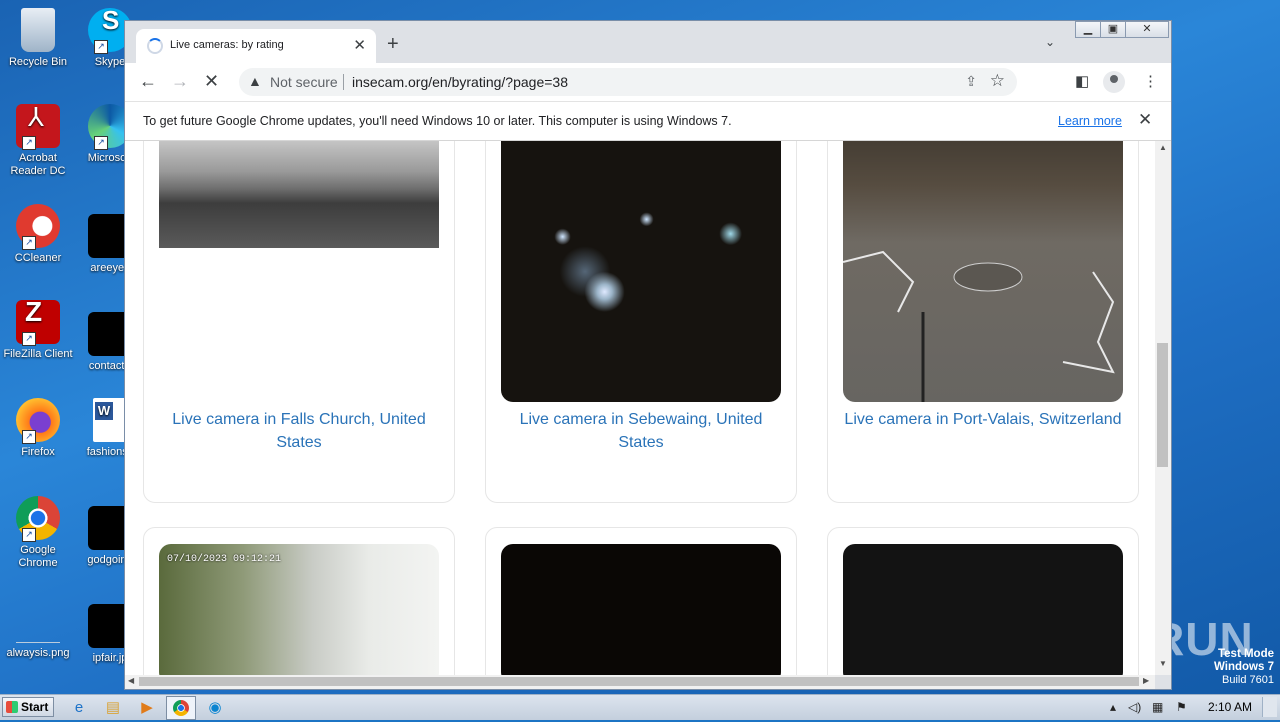  Describe the element at coordinates (255, 81) in the screenshot. I see `warning-triangle-icon: ▲` at that location.